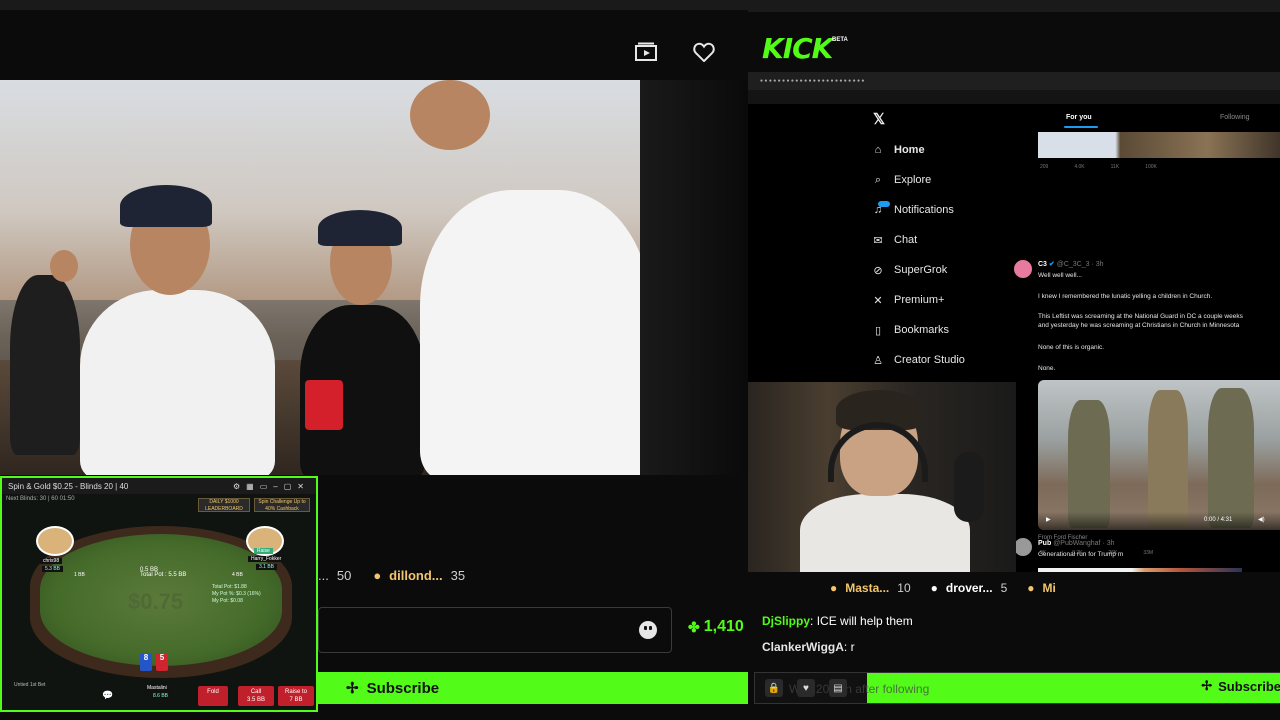  I want to click on x-nav-premium: ✕ Premium+, so click(908, 300).